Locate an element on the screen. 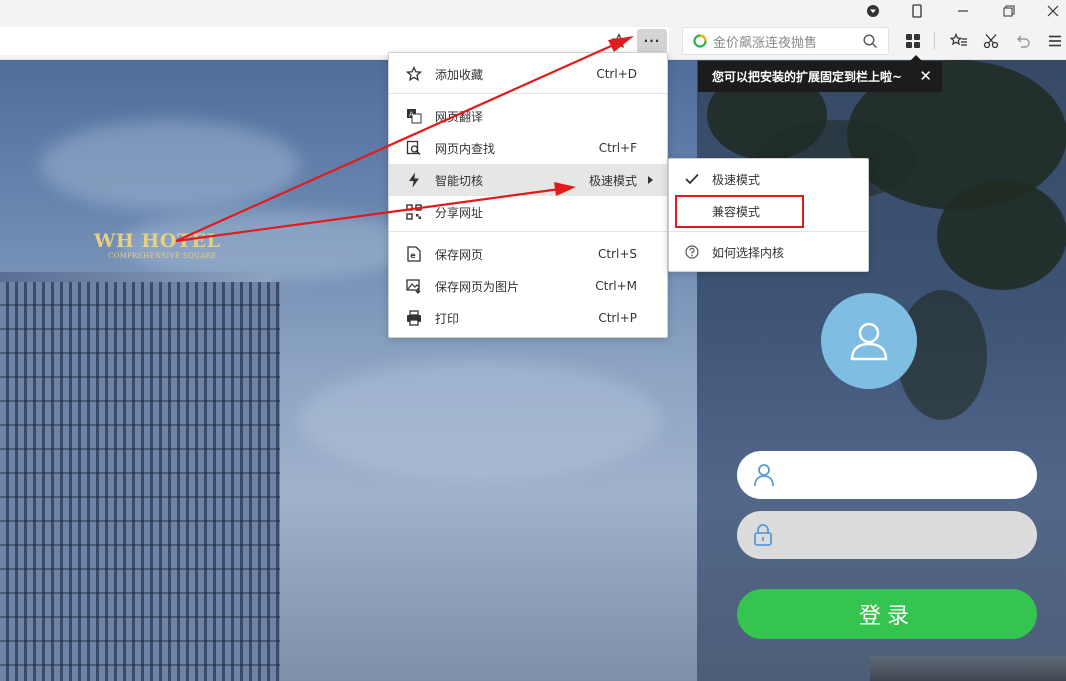 This screenshot has height=681, width=1066. star-icon is located at coordinates (414, 74).